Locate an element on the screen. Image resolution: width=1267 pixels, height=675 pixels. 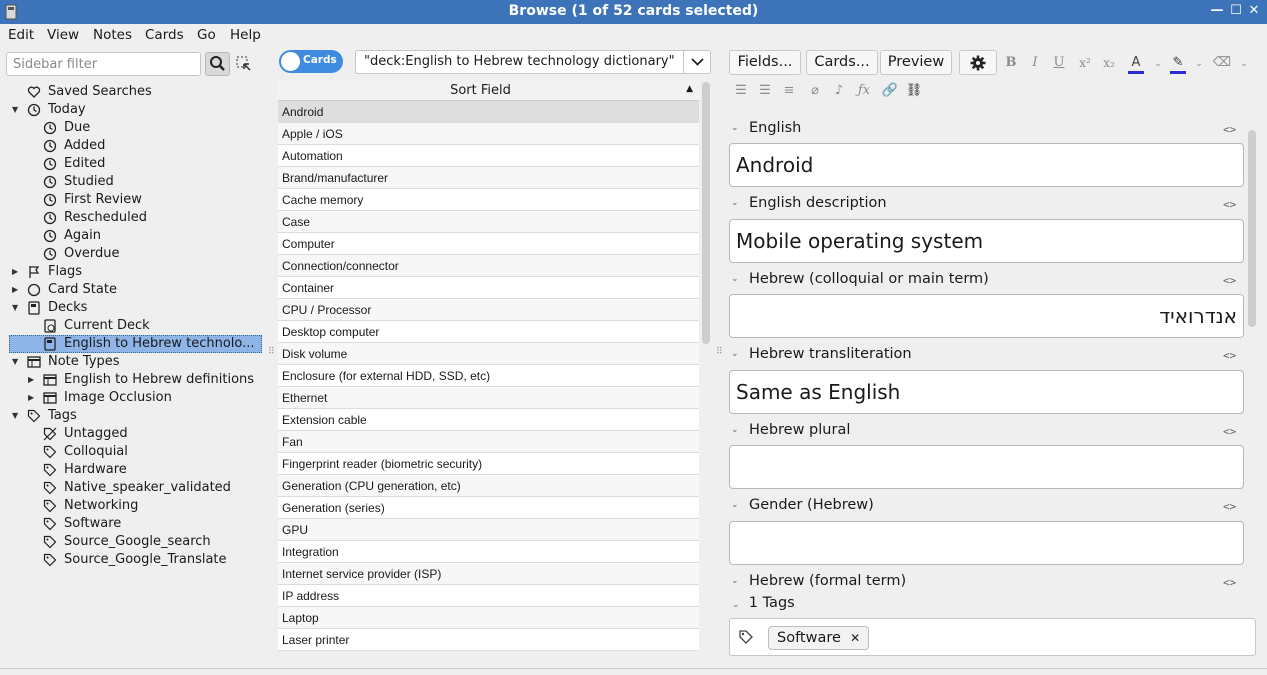
sidebar-item: ▶ Card State is located at coordinates (134, 290).